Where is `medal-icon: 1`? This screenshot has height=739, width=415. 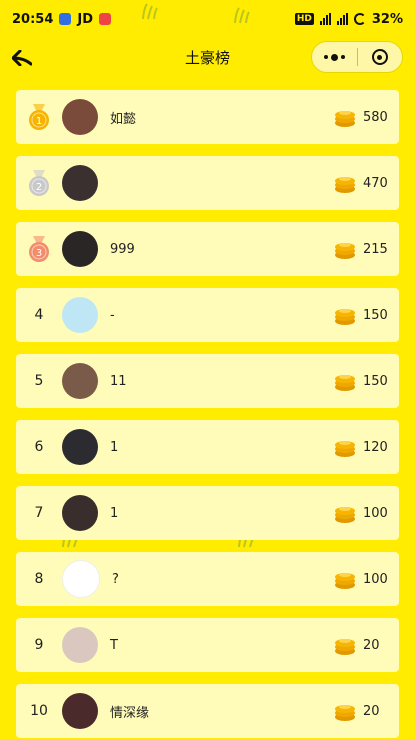 medal-icon: 1 is located at coordinates (39, 117).